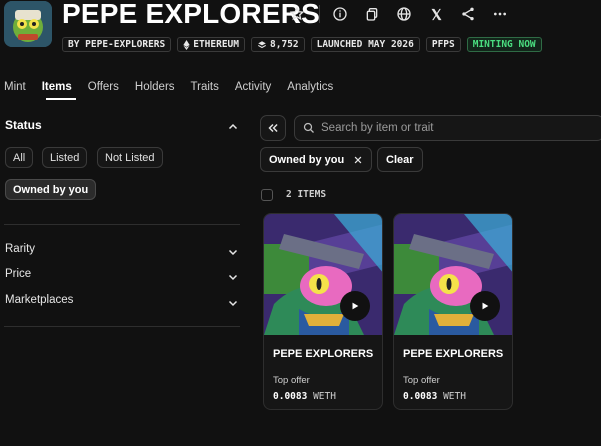  I want to click on collapse-sidebar-button, so click(273, 128).